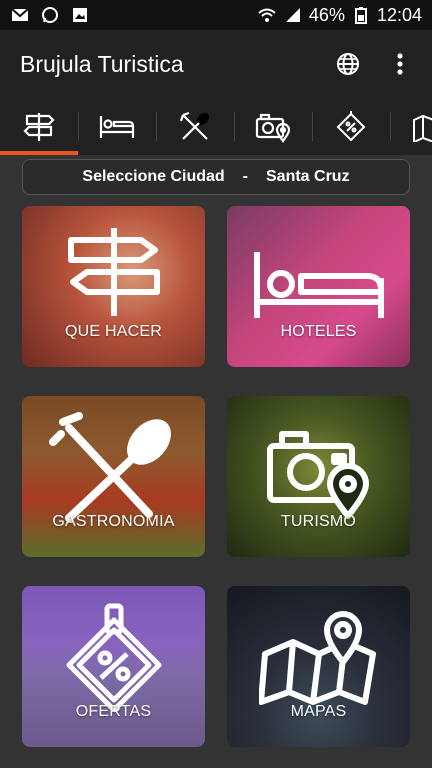  What do you see at coordinates (153, 176) in the screenshot?
I see `city-selector-prefix: Seleccione Ciudad` at bounding box center [153, 176].